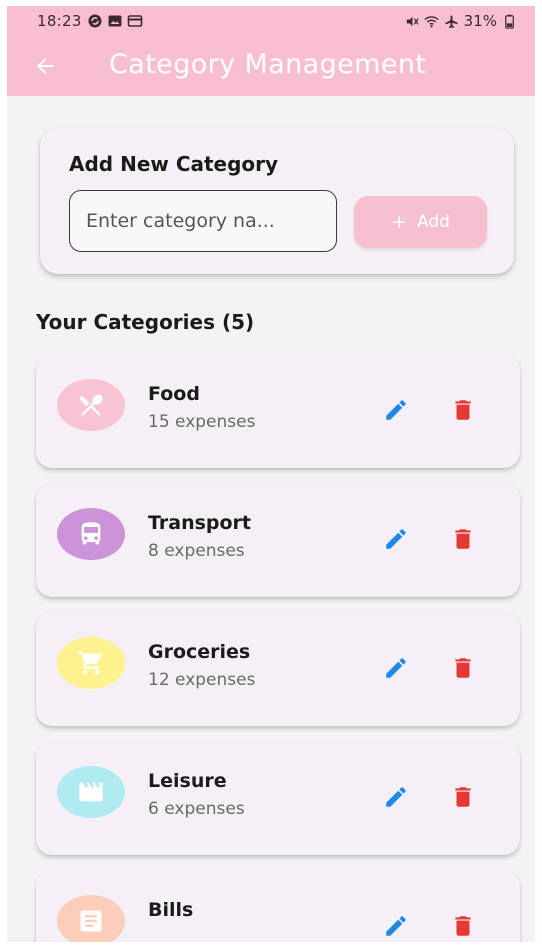  I want to click on category-card: Groceries 12 expenses, so click(278, 669).